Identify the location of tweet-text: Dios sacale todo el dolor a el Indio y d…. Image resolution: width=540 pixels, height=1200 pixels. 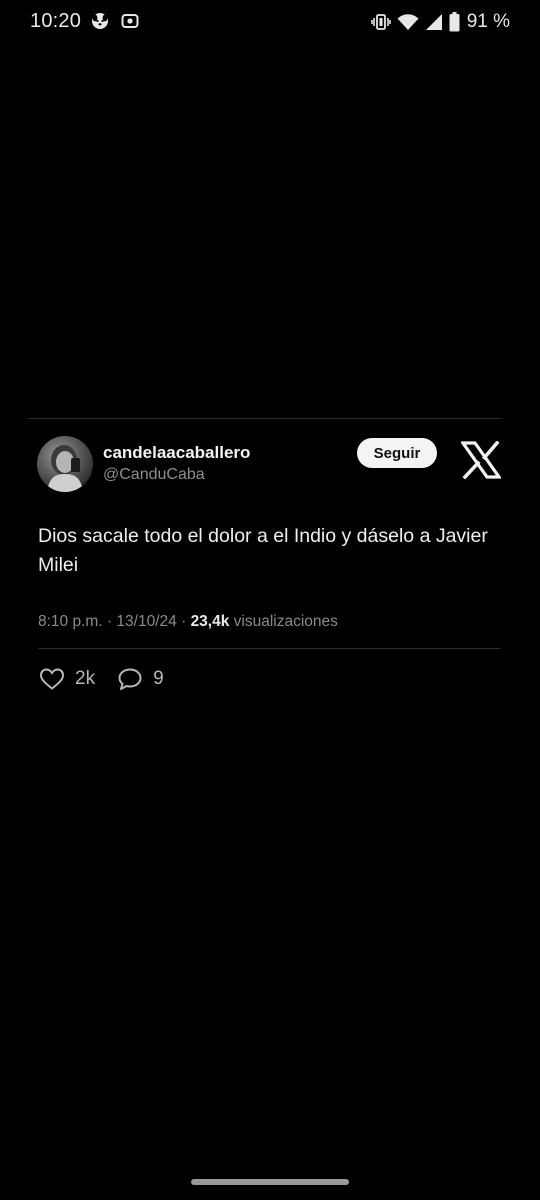
(263, 550).